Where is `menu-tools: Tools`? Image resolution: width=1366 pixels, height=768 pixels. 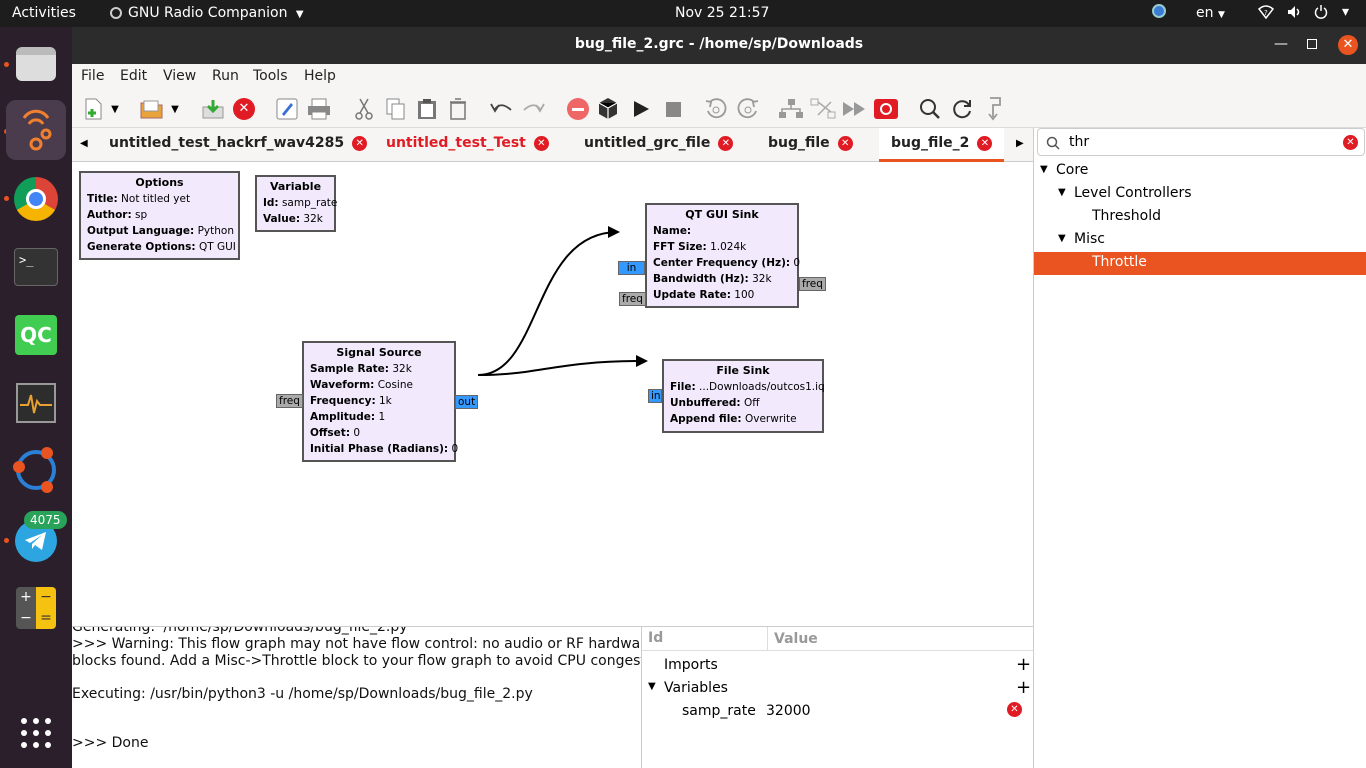 menu-tools: Tools is located at coordinates (270, 76).